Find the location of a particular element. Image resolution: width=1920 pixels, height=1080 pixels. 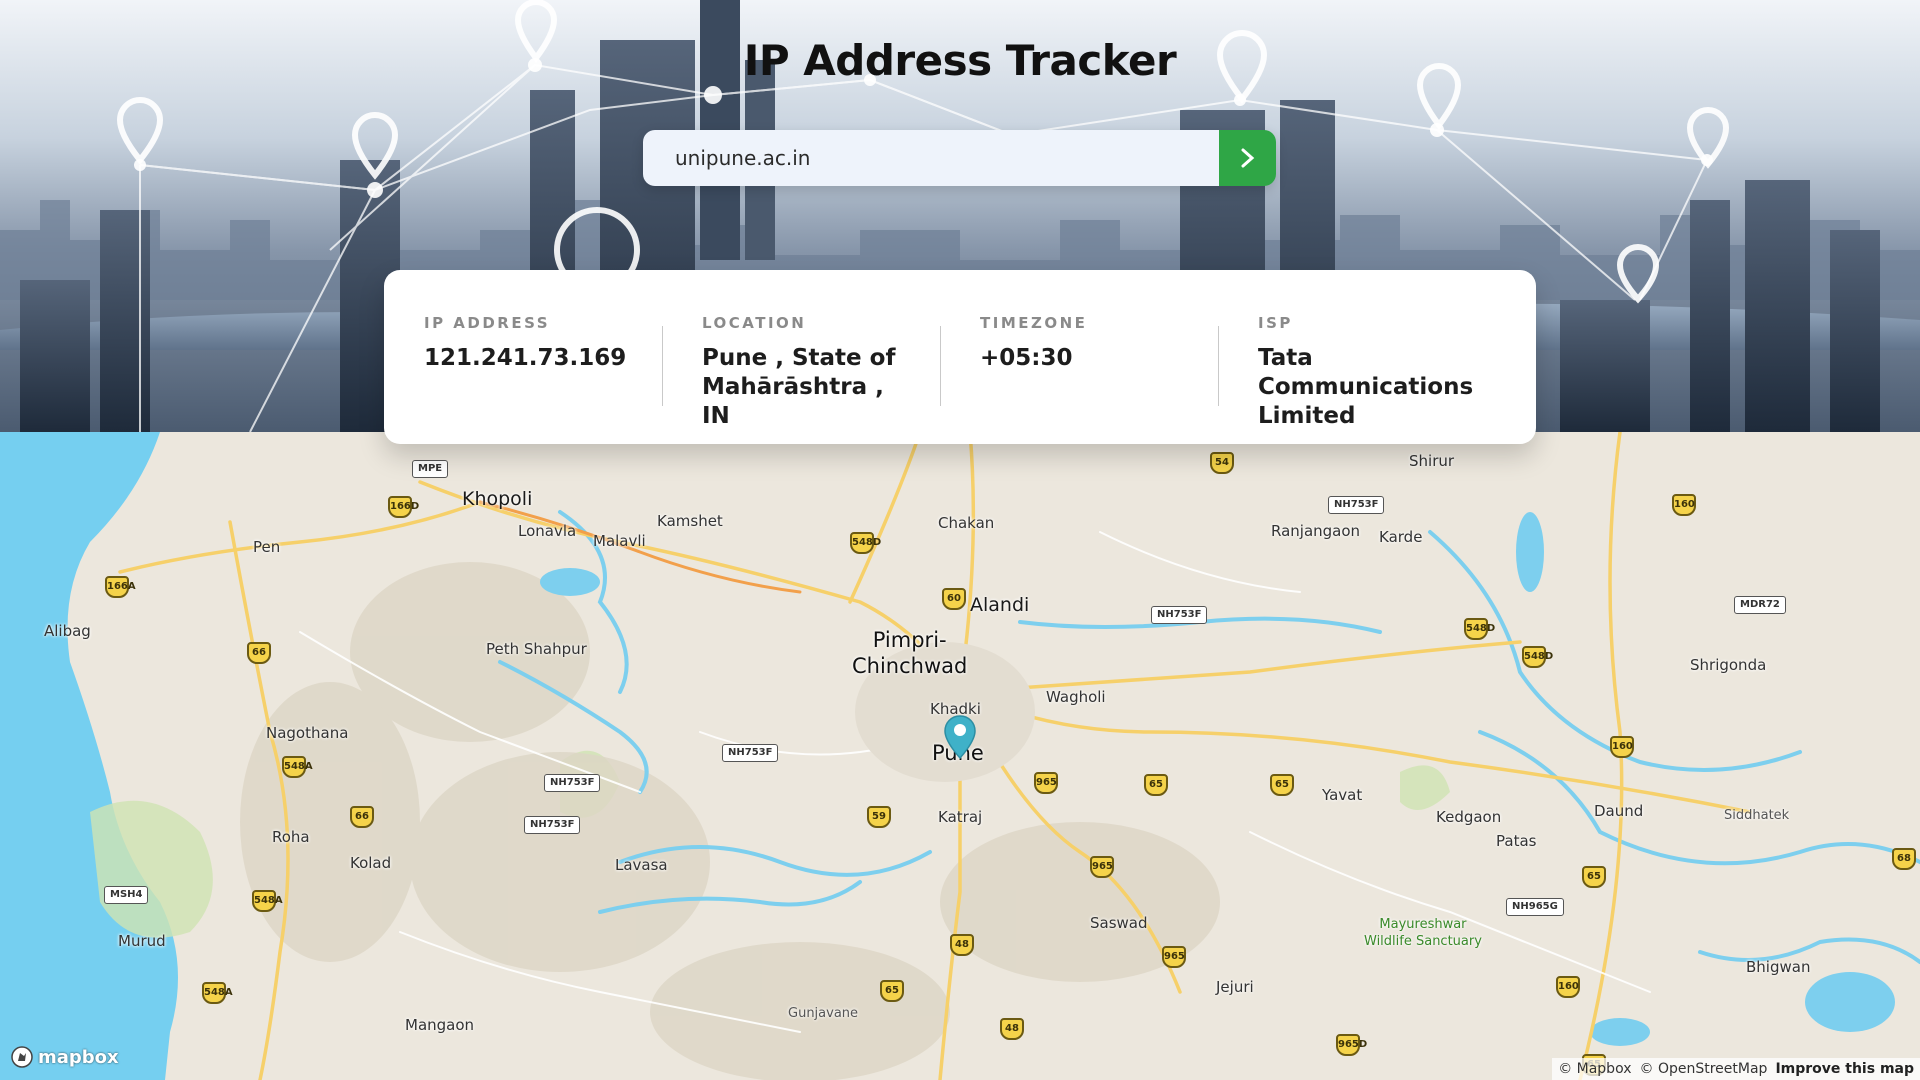

place-mangaon: Mangaon is located at coordinates (440, 1025).